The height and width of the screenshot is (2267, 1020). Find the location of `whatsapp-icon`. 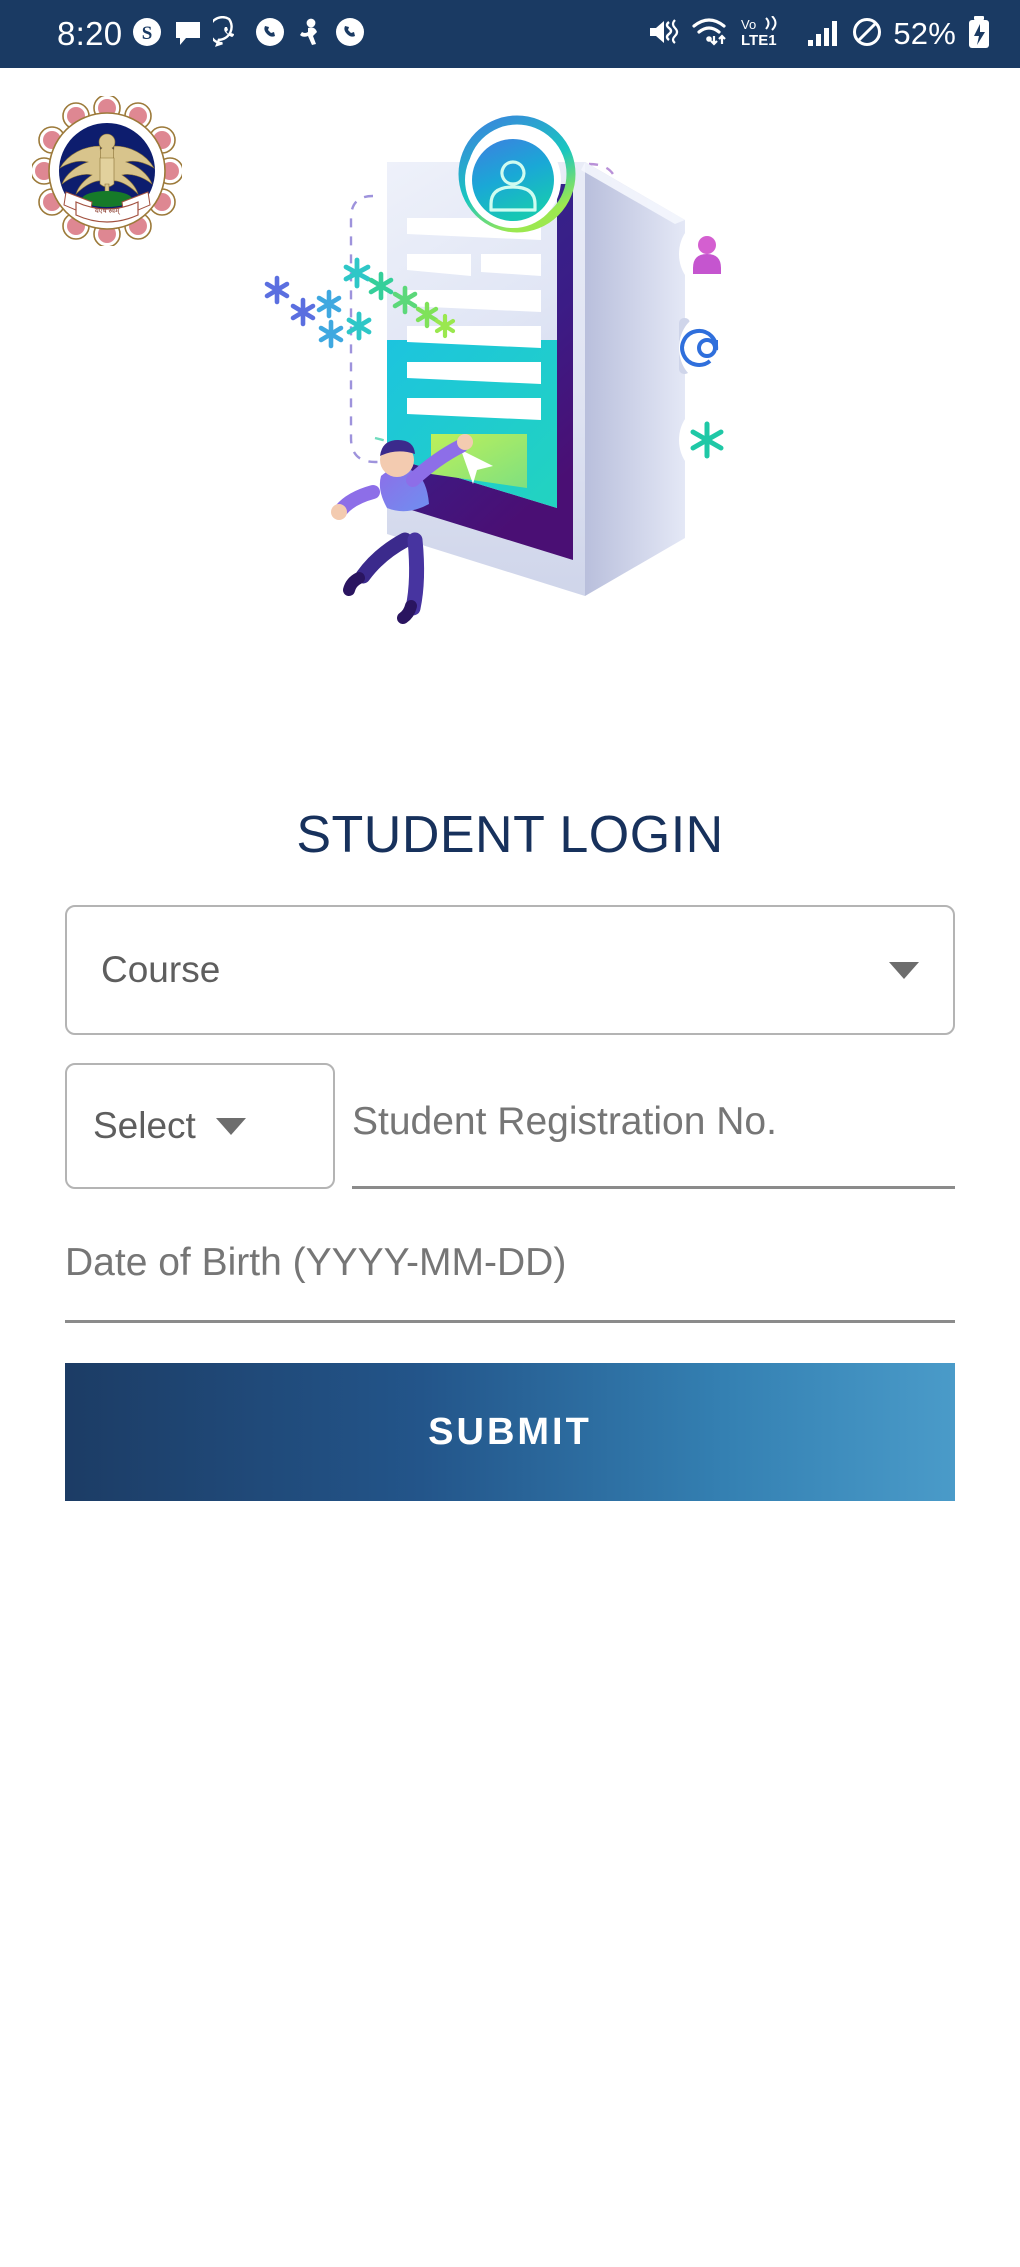

whatsapp-icon is located at coordinates (226, 34).